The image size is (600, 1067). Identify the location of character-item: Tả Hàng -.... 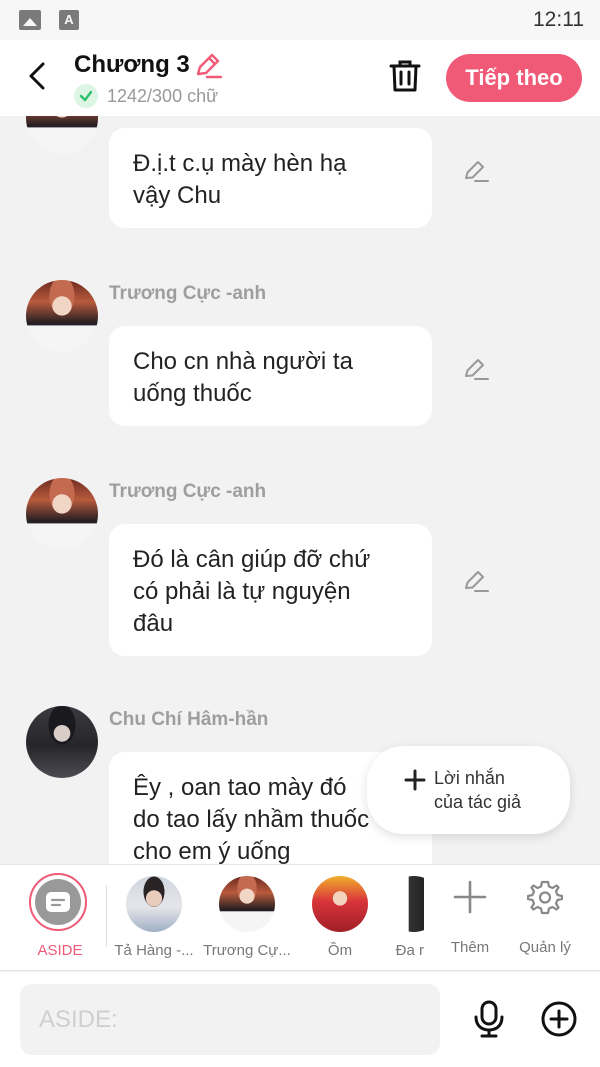
(154, 918).